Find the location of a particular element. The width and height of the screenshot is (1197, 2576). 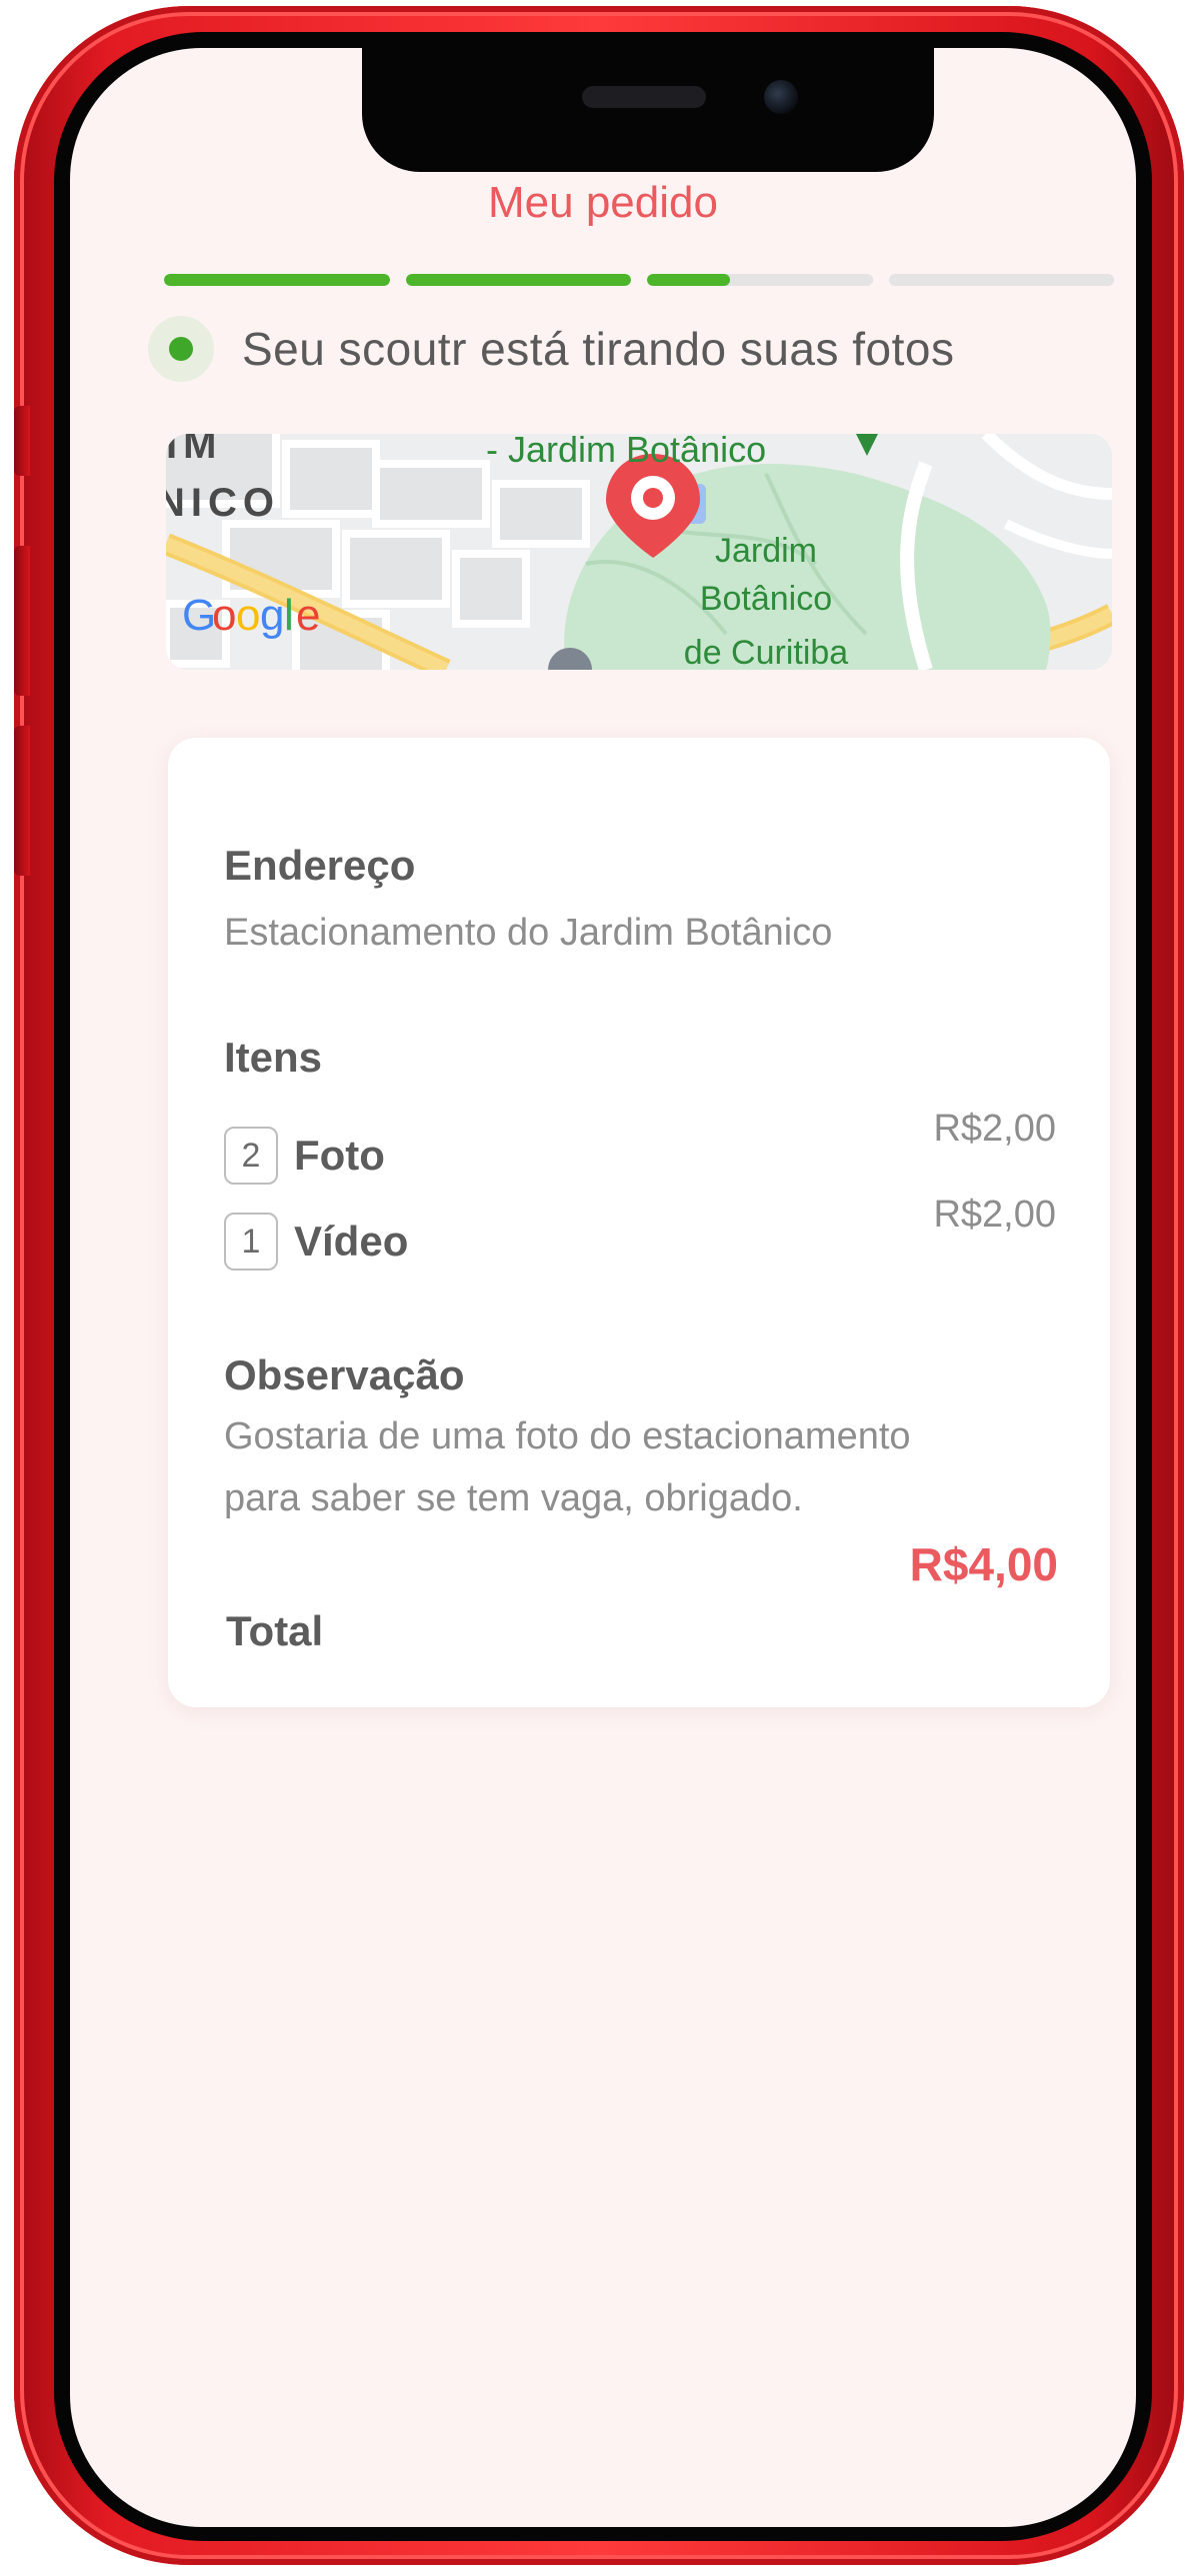

svg-text: e is located at coordinates (308, 615).